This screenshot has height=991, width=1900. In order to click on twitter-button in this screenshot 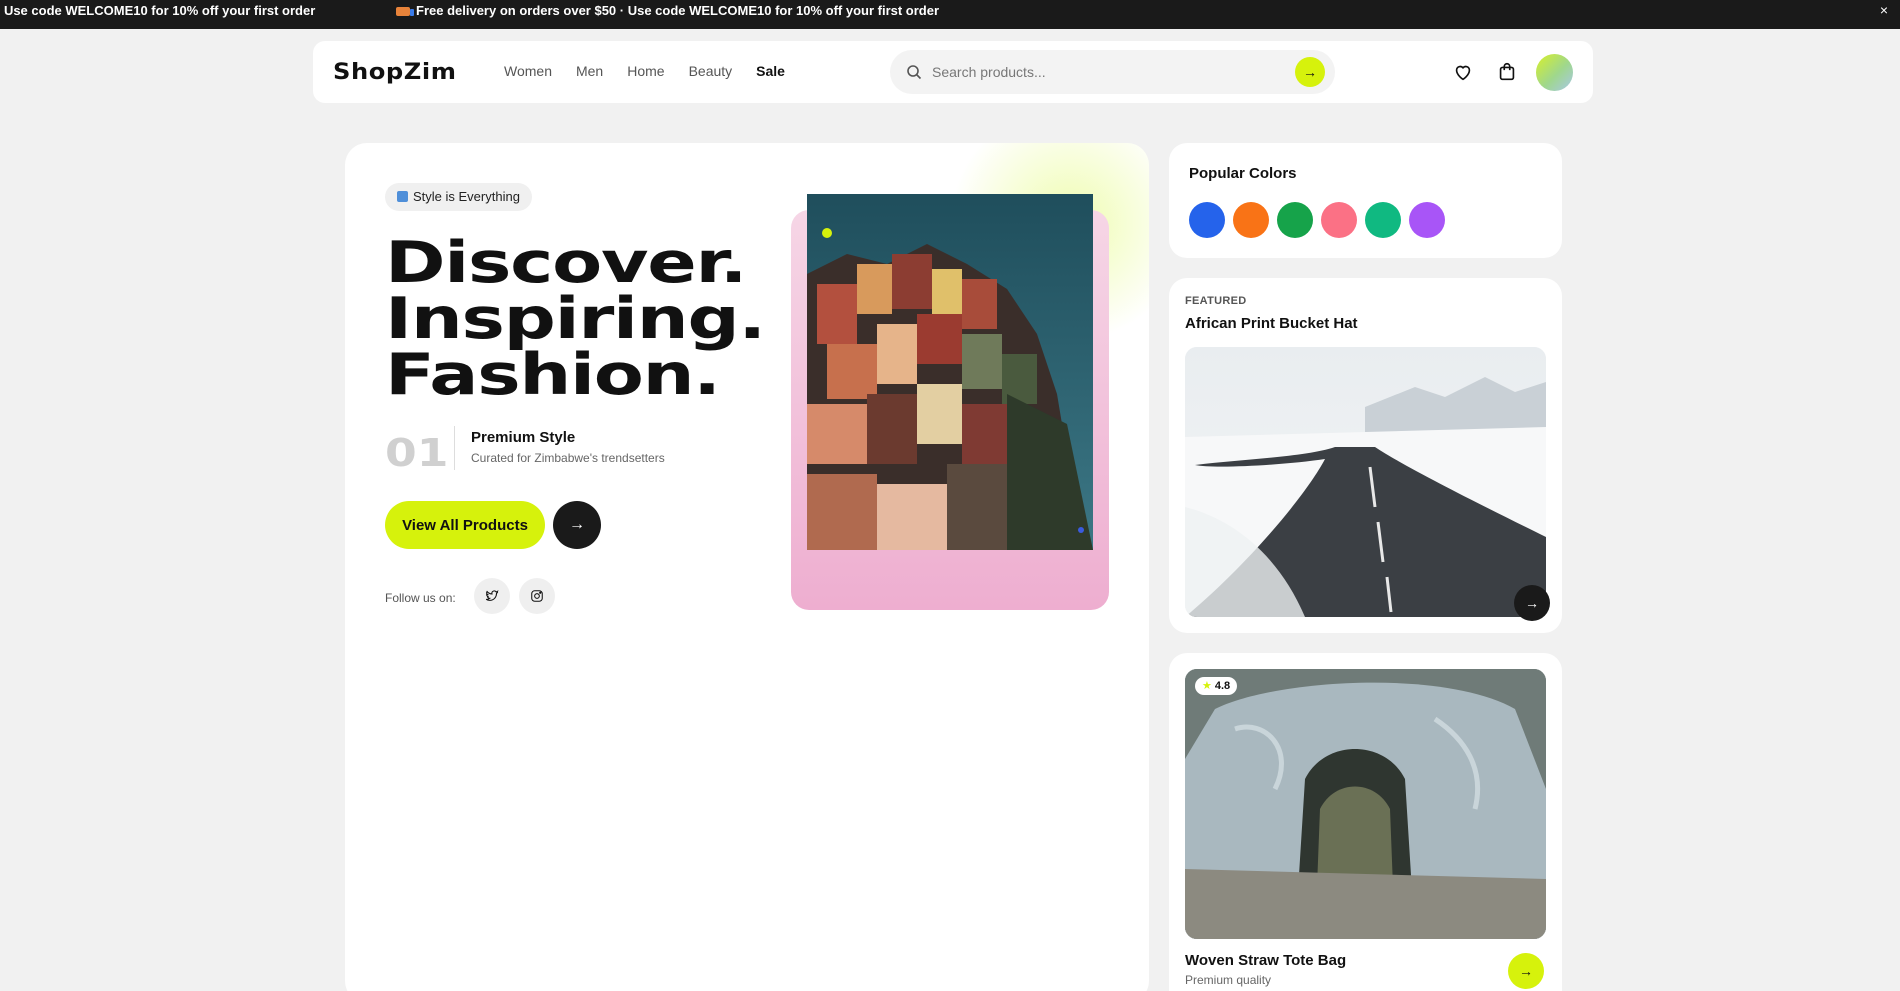, I will do `click(492, 596)`.